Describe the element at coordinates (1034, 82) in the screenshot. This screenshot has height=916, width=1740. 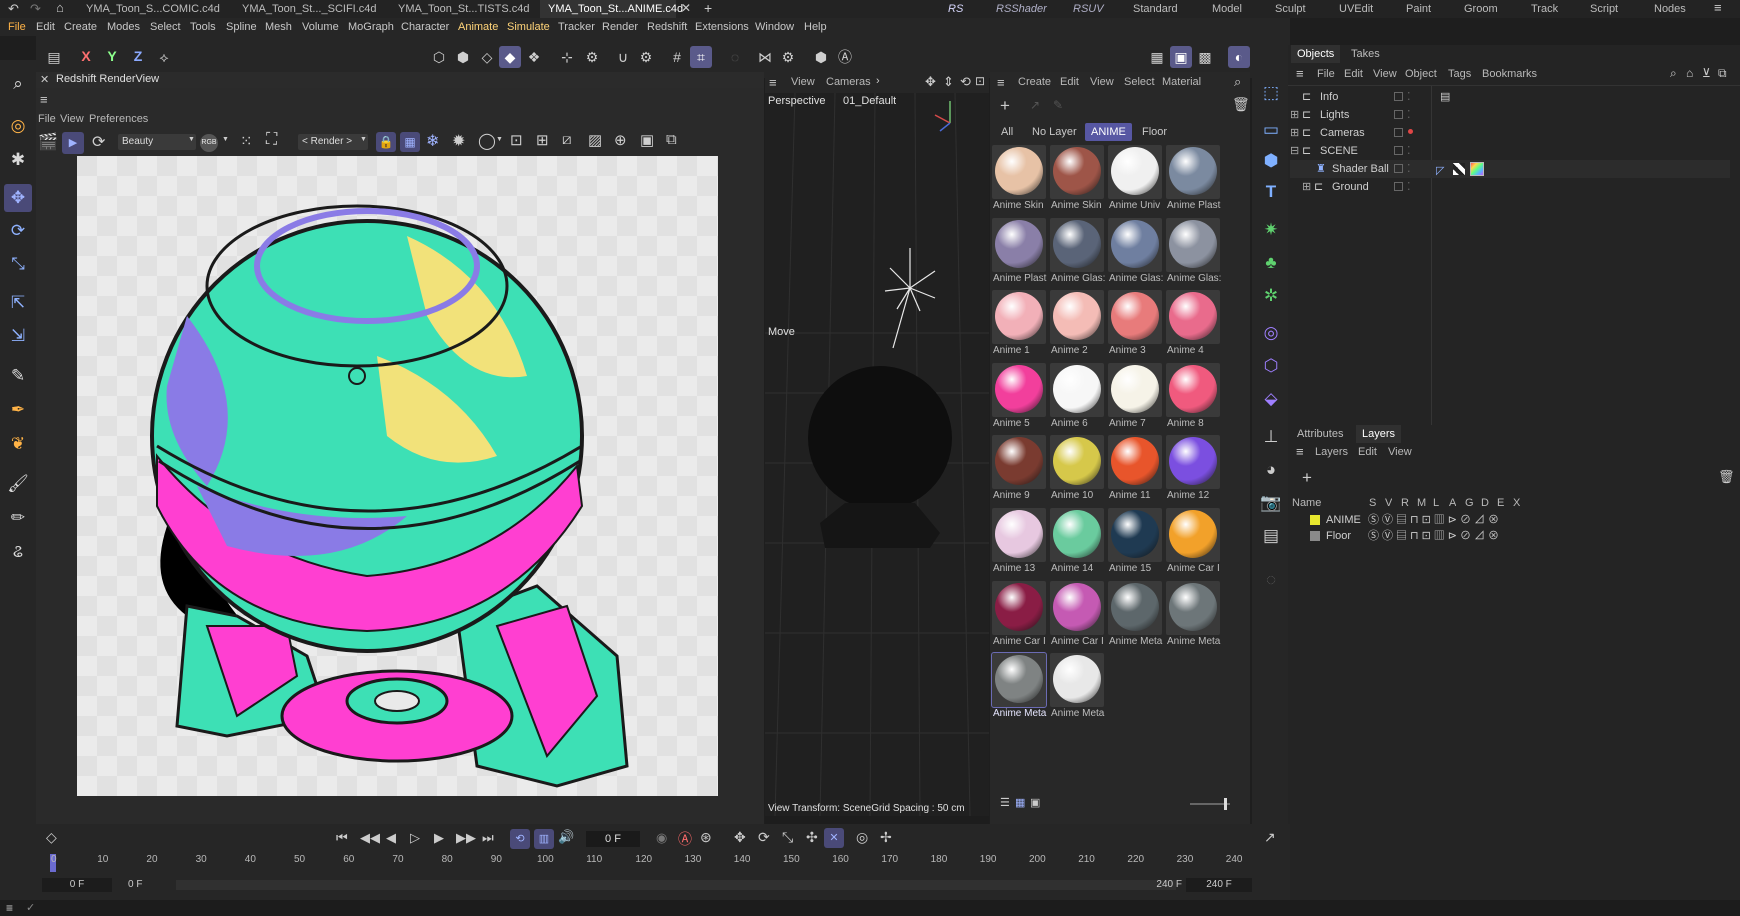
I see `mat-menu-create: Create` at that location.